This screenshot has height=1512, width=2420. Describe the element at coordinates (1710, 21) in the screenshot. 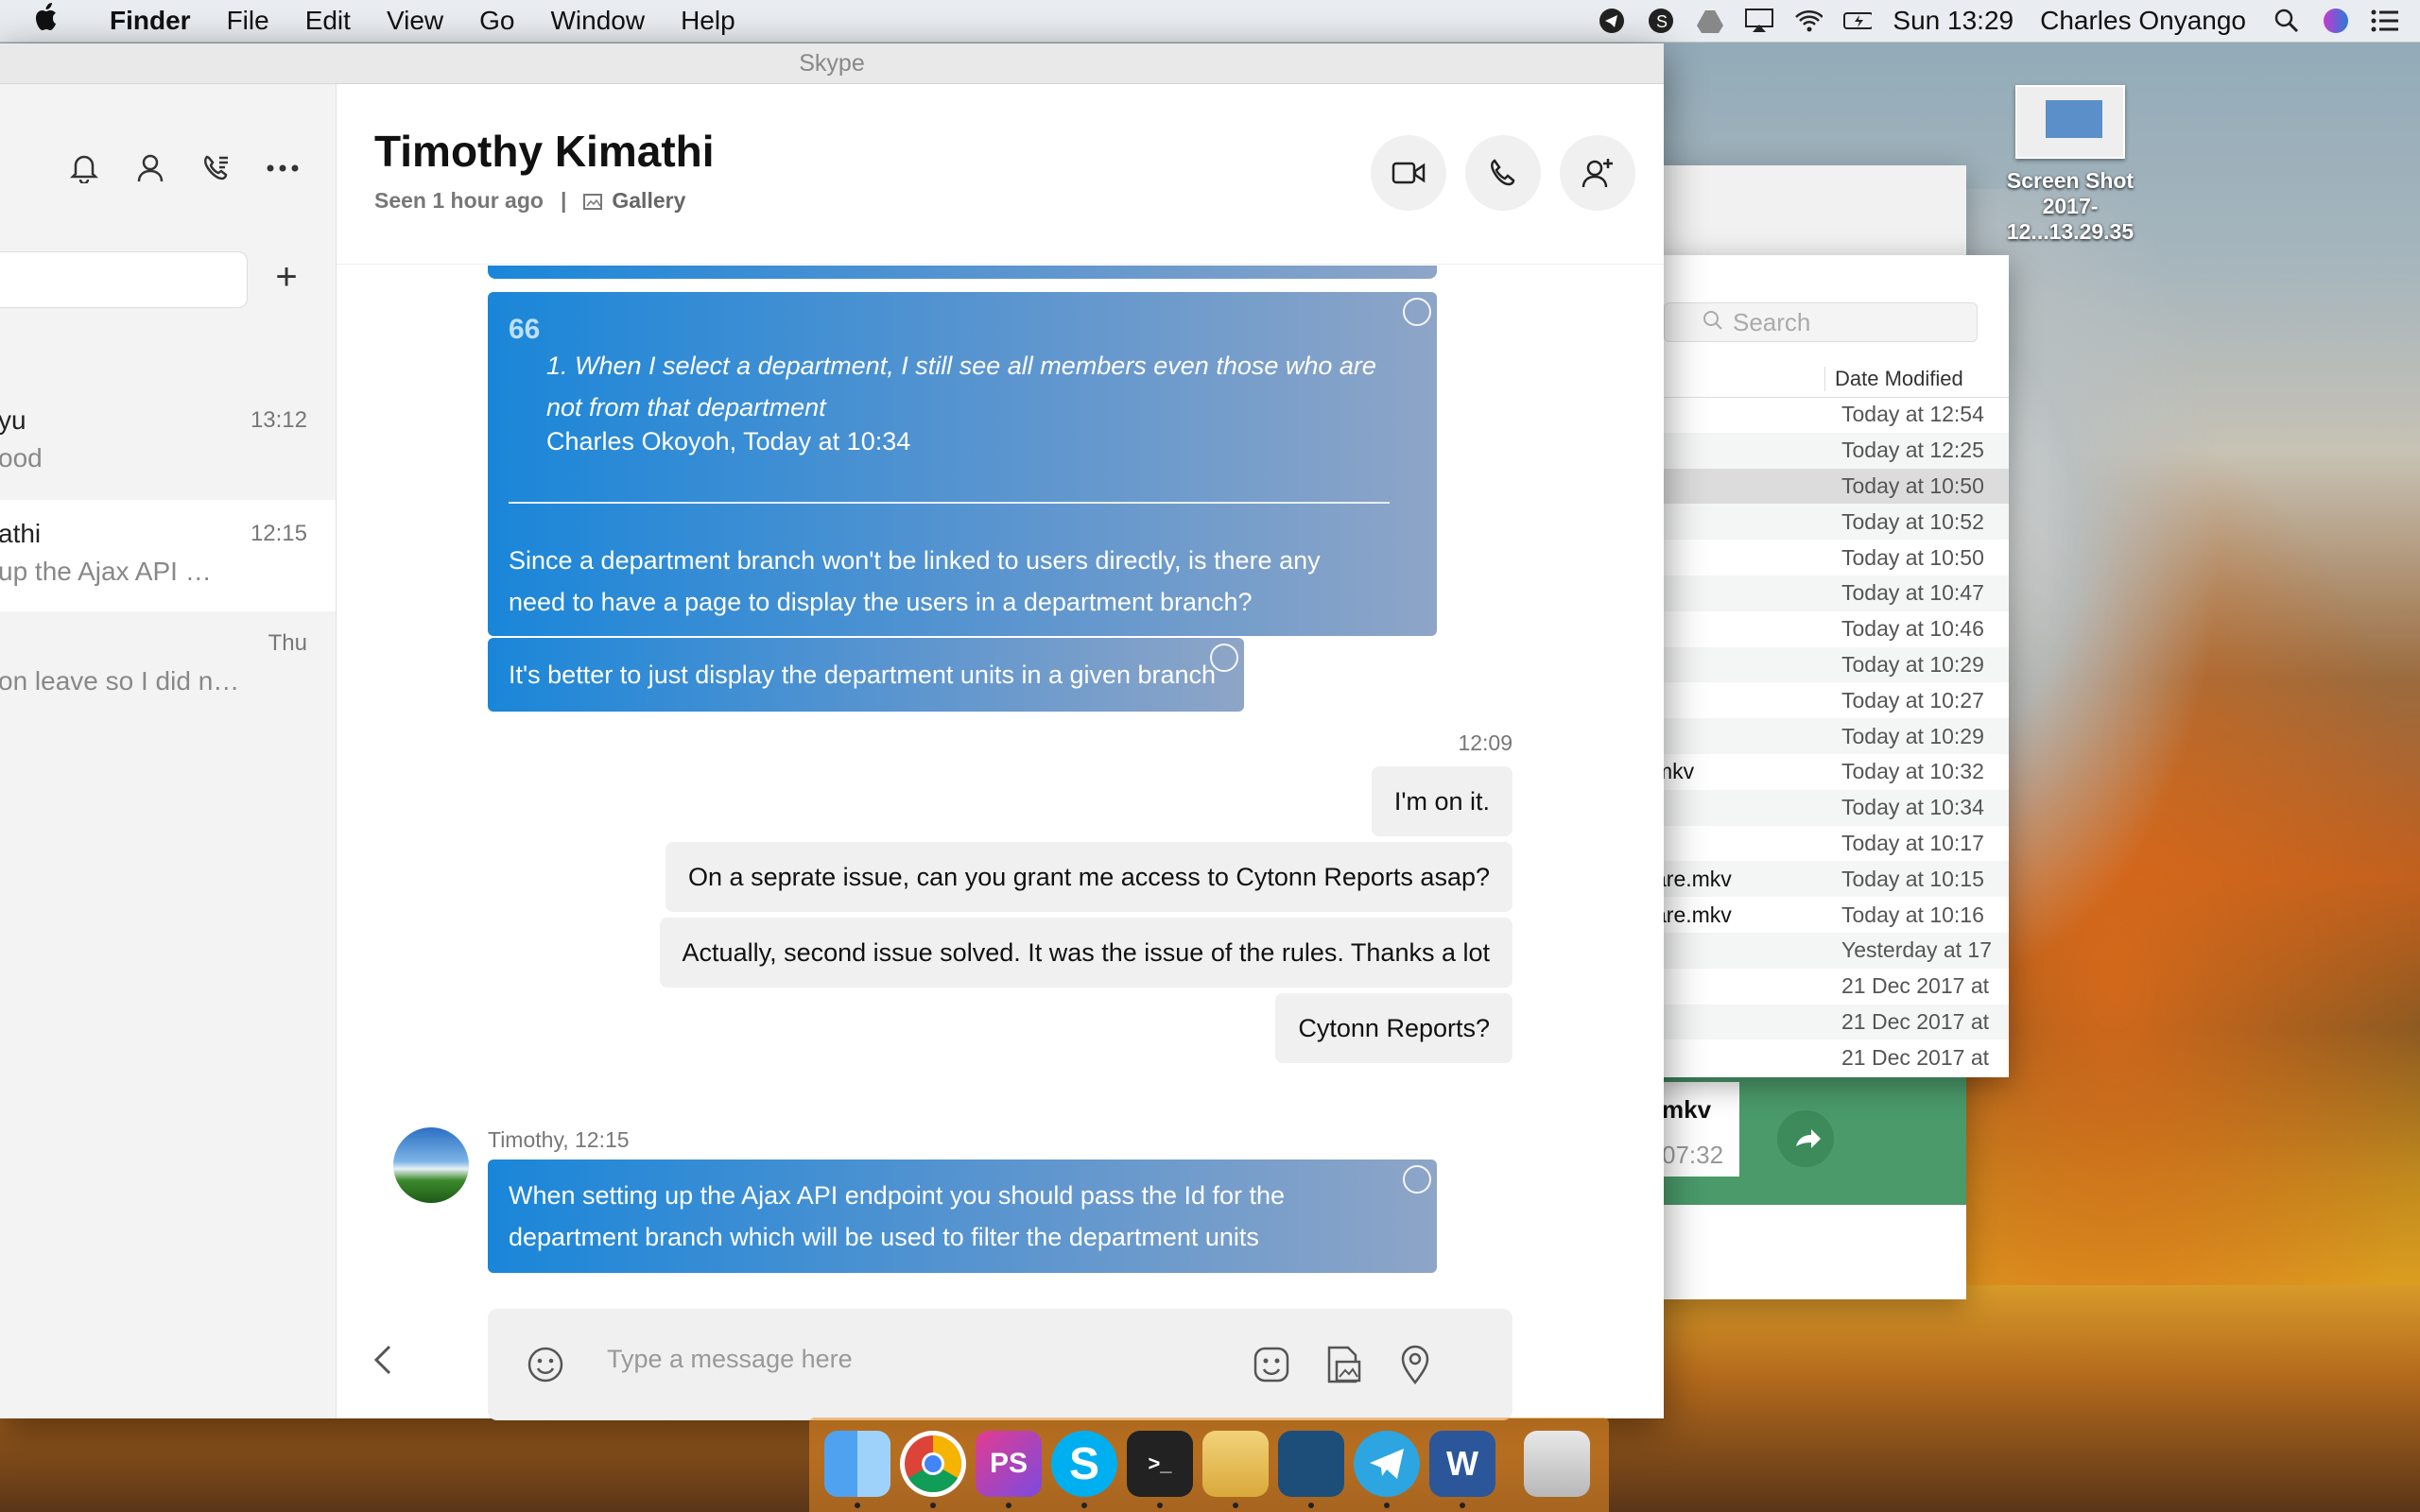

I see `google-drive-tray-icon` at that location.